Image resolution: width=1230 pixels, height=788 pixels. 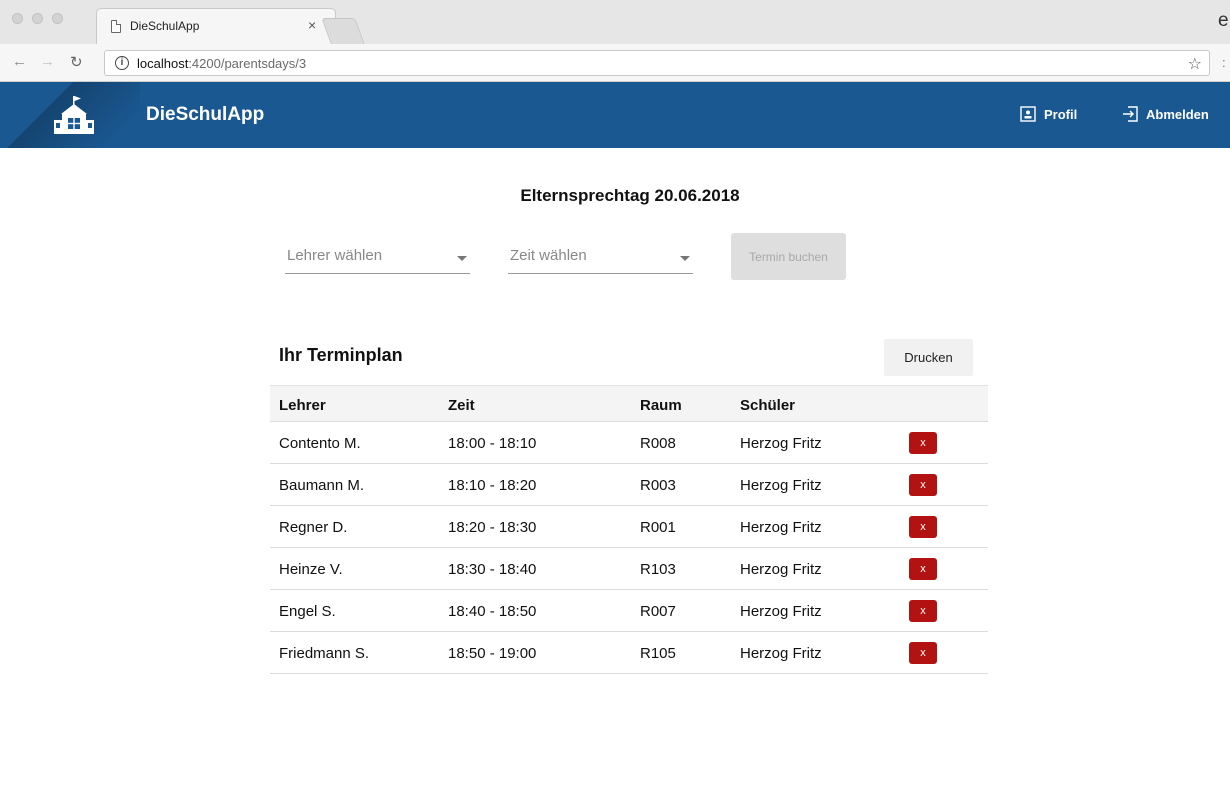 I want to click on page-icon, so click(x=116, y=26).